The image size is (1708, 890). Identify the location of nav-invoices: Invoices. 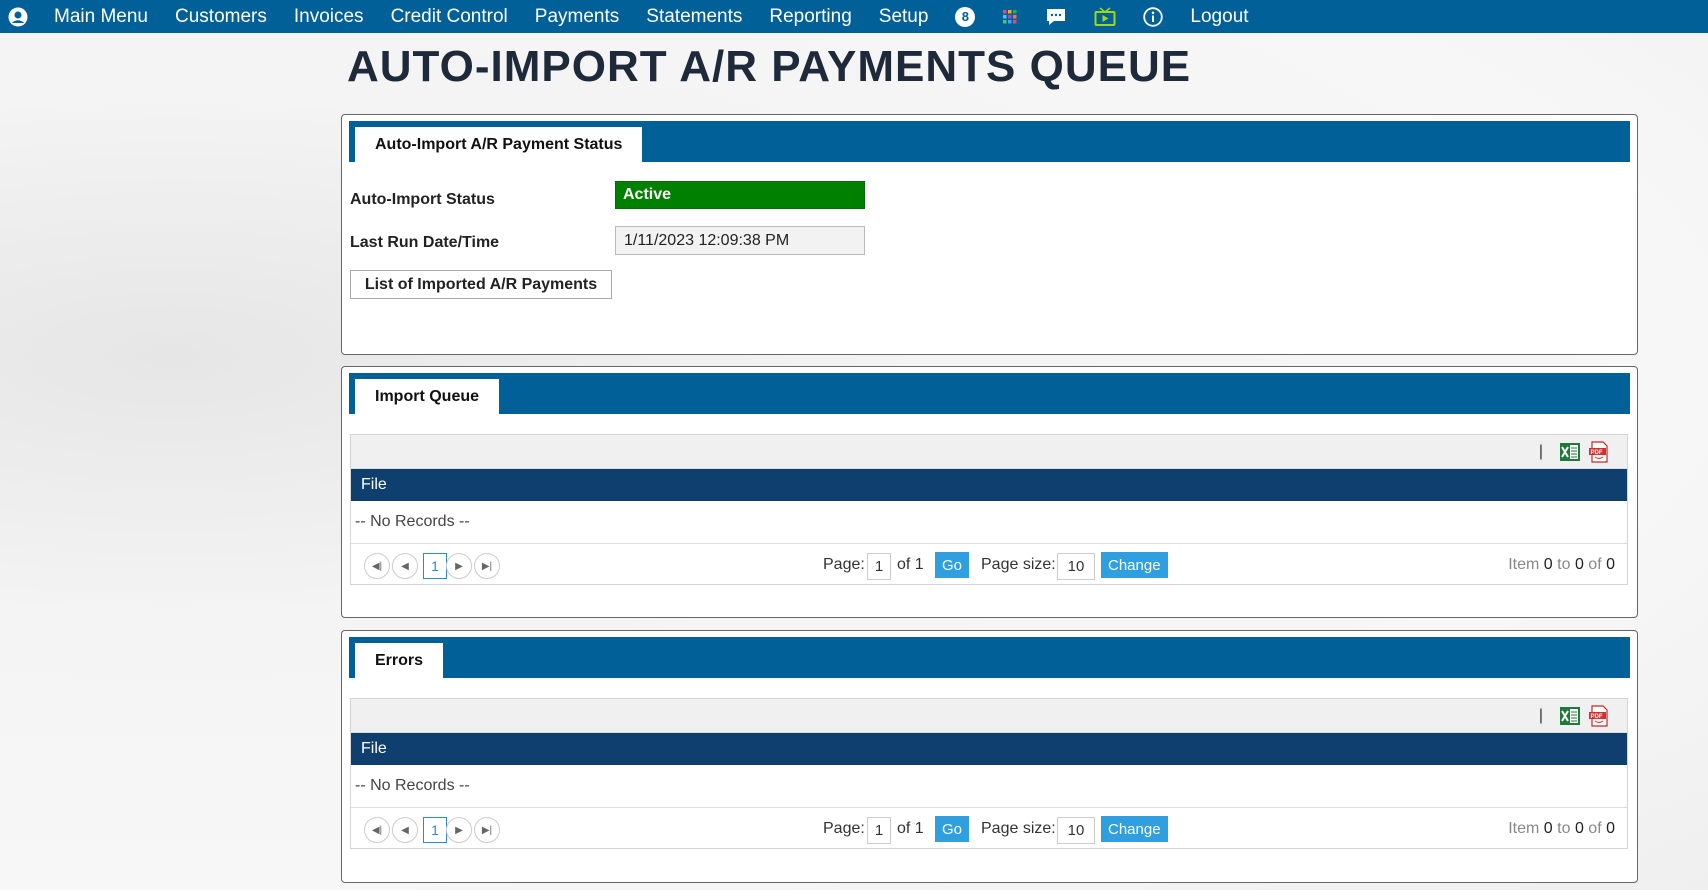
(329, 17).